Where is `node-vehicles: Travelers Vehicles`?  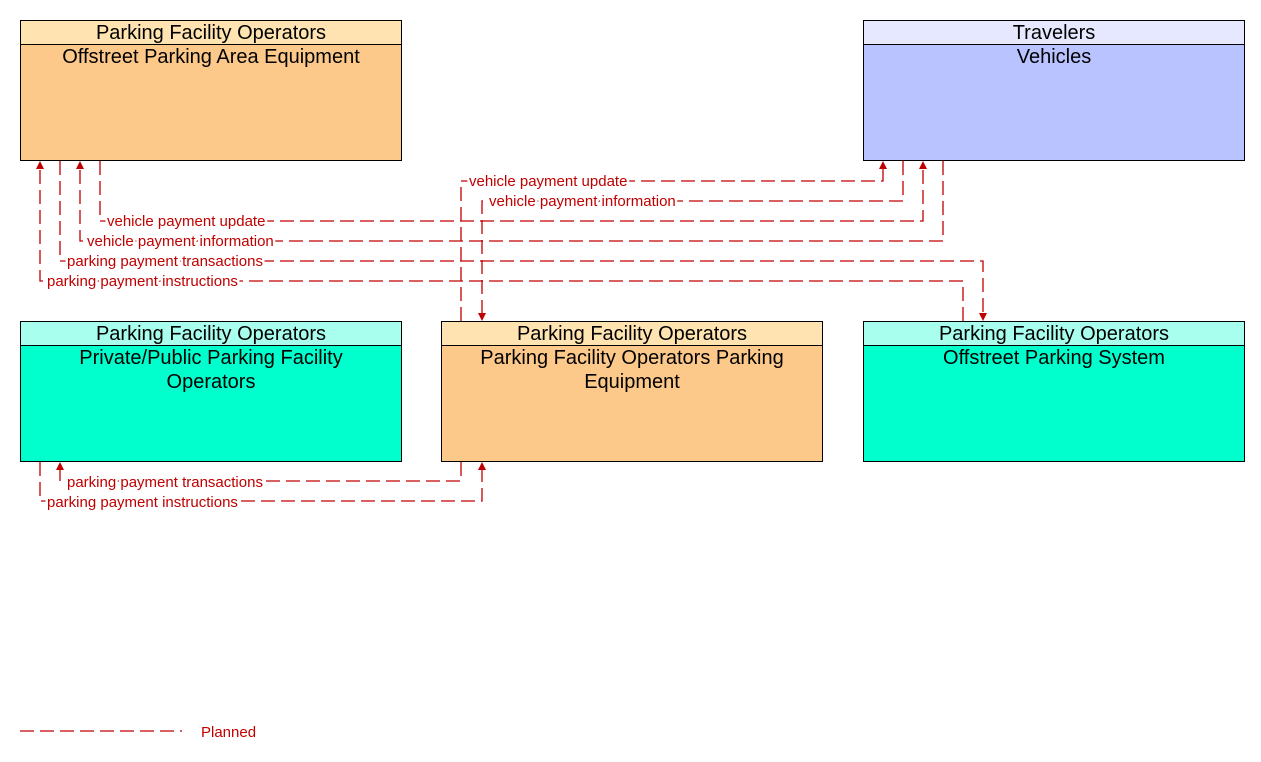 node-vehicles: Travelers Vehicles is located at coordinates (1054, 90).